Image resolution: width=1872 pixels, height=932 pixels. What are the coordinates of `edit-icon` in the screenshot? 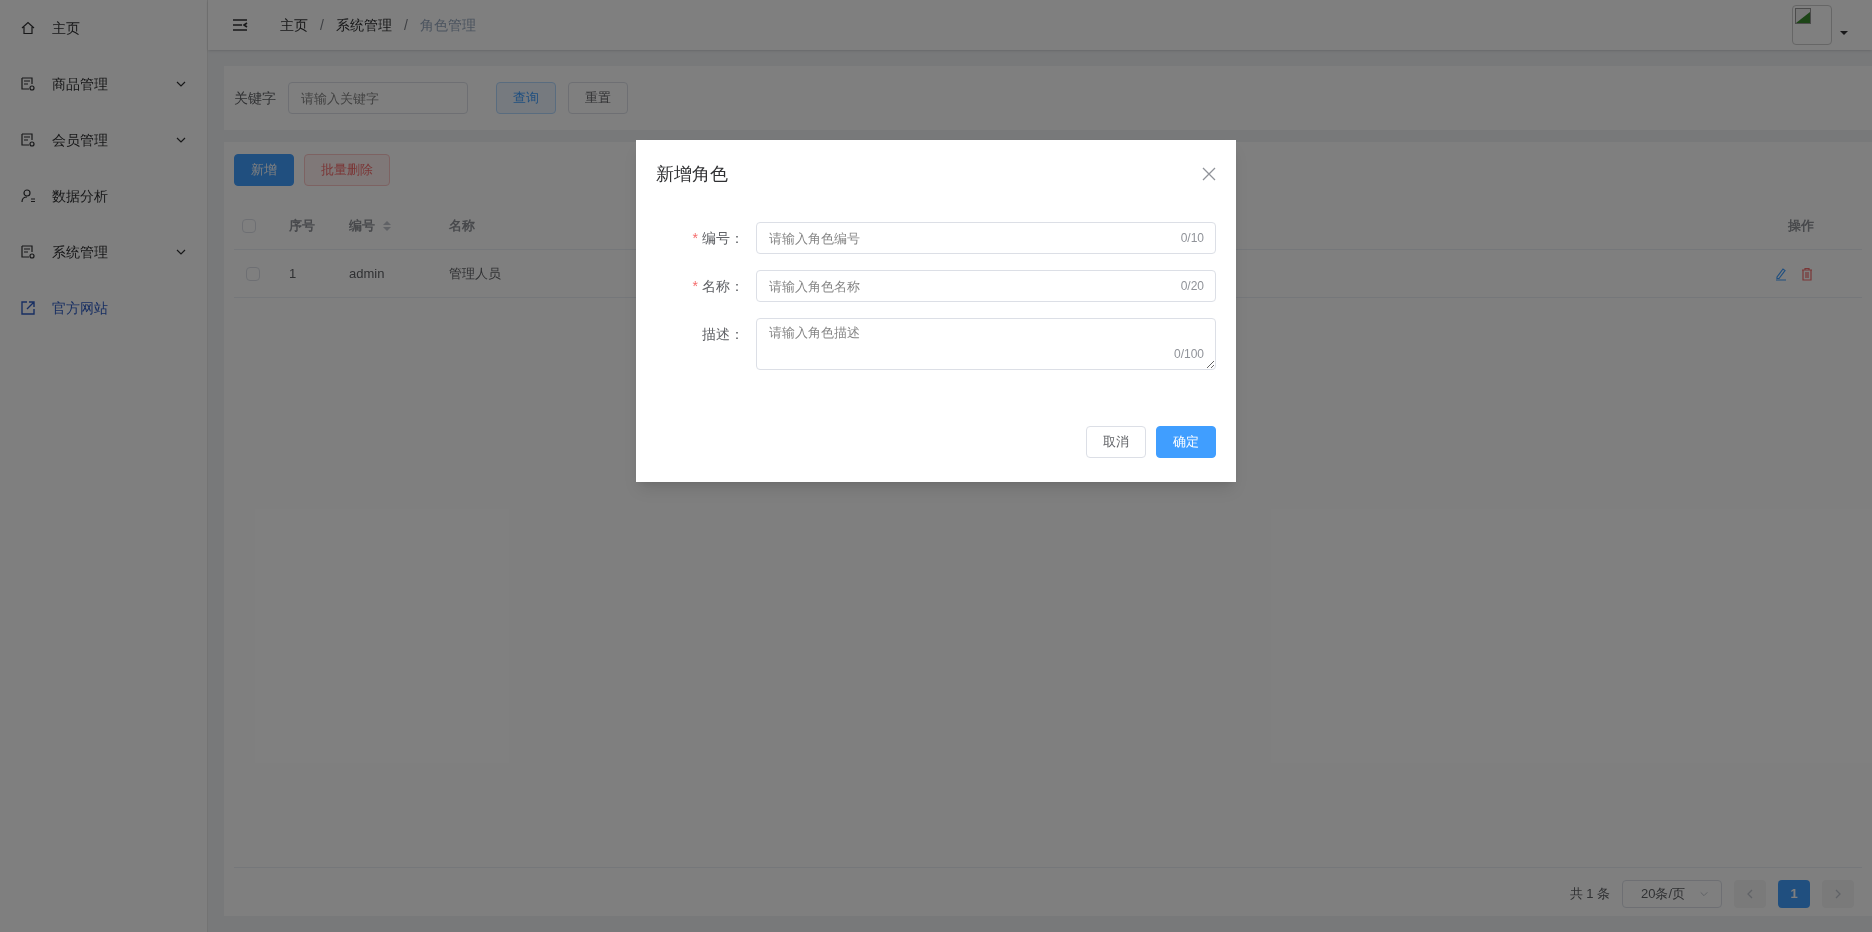 It's located at (1781, 273).